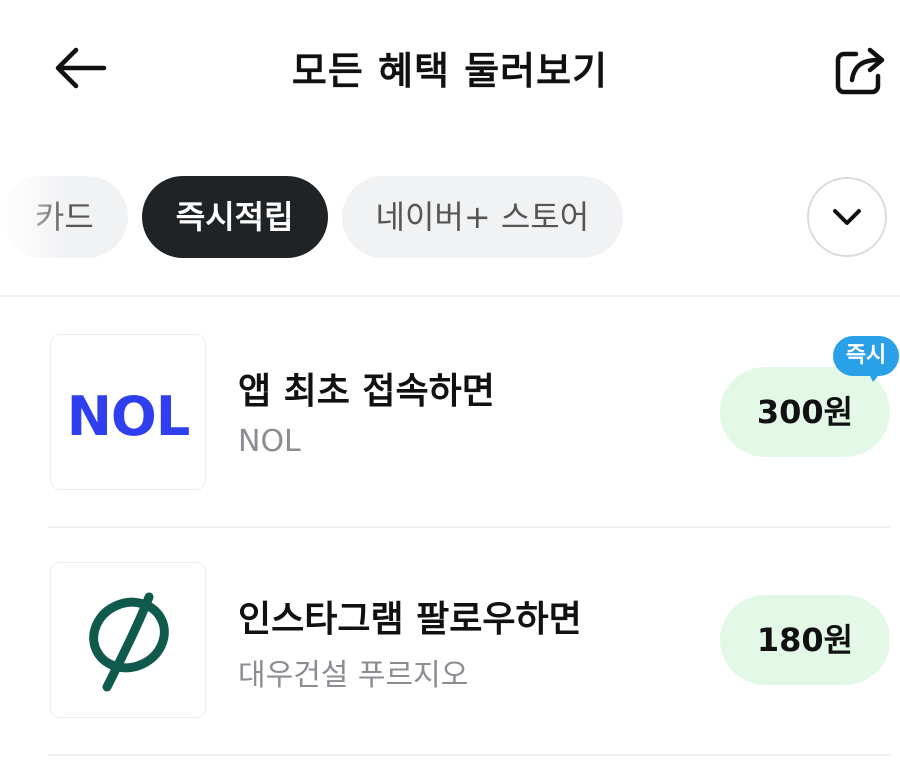 The width and height of the screenshot is (900, 760). I want to click on share-button, so click(860, 70).